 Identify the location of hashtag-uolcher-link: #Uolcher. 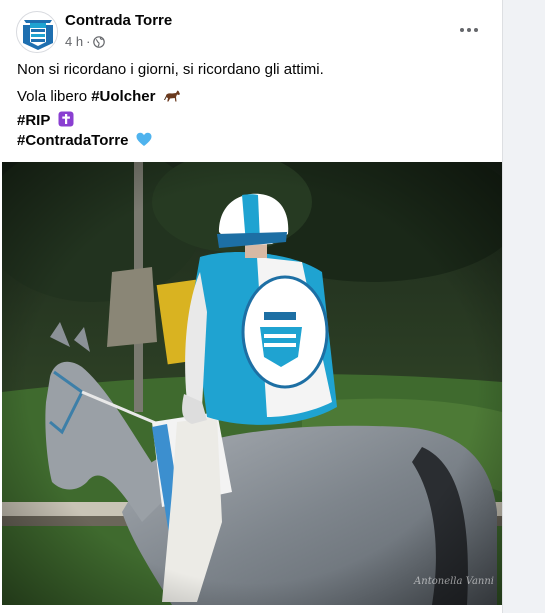
(123, 96).